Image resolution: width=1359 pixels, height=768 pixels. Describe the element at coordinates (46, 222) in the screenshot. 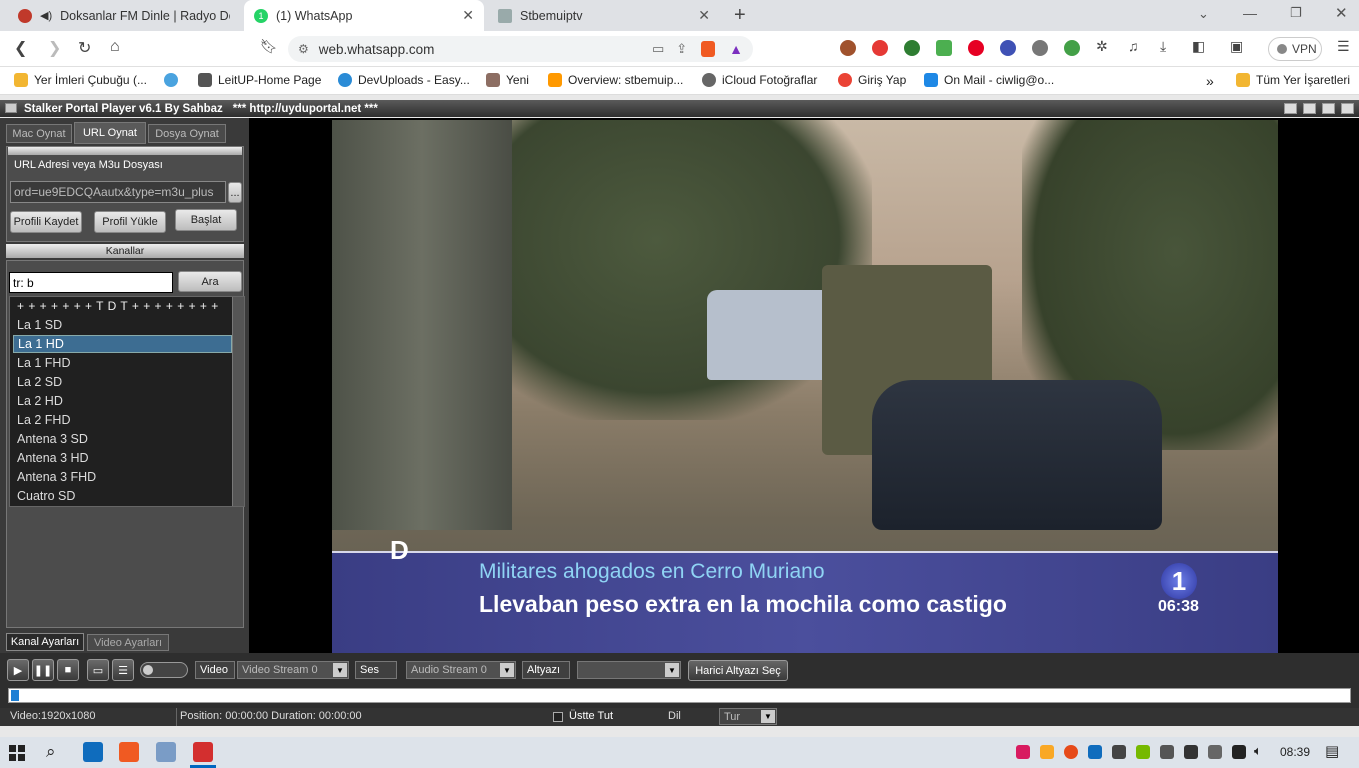

I see `save-profile-button: Profili Kaydet` at that location.